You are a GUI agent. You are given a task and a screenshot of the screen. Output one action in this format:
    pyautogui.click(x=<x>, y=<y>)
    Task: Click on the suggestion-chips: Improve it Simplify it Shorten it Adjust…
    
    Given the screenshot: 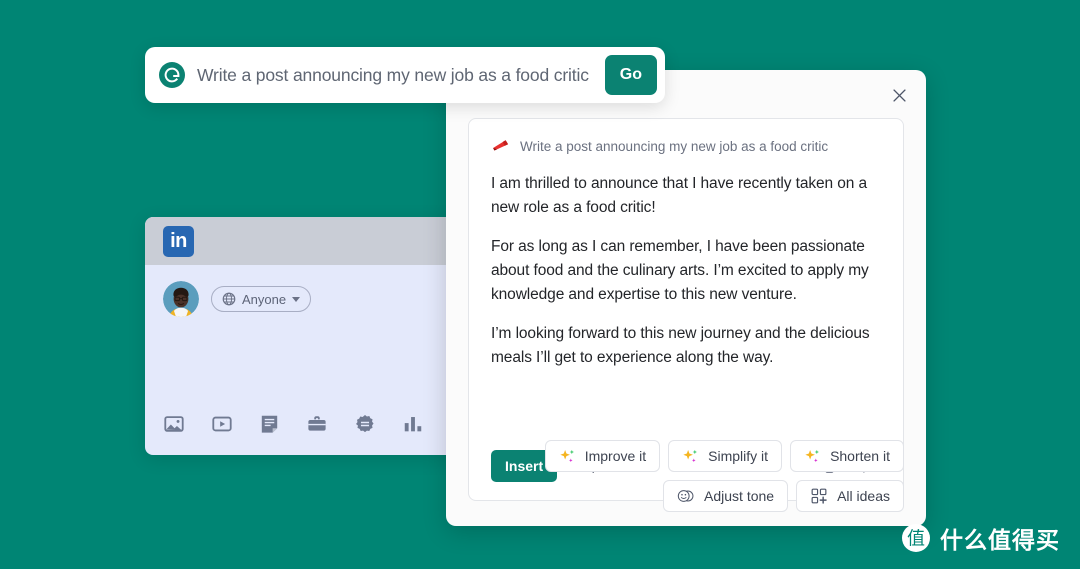 What is the action you would take?
    pyautogui.click(x=686, y=476)
    